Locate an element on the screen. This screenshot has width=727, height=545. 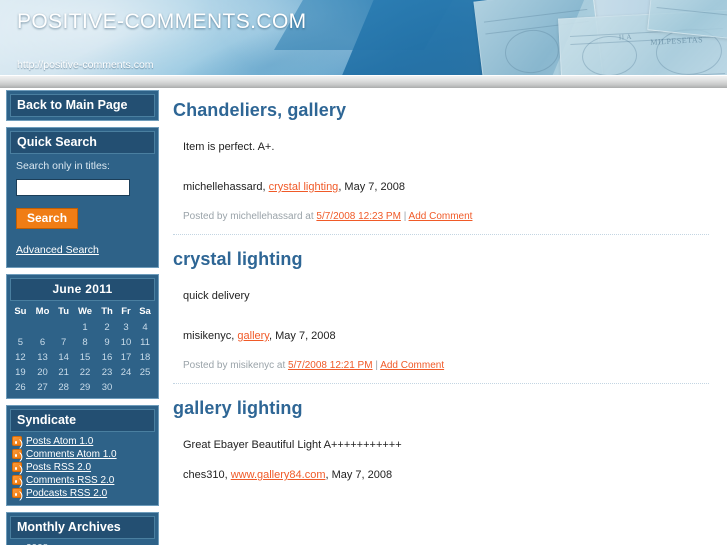
calendar-week-row: 12 13 14 15 16 17 18 is located at coordinates (82, 357).